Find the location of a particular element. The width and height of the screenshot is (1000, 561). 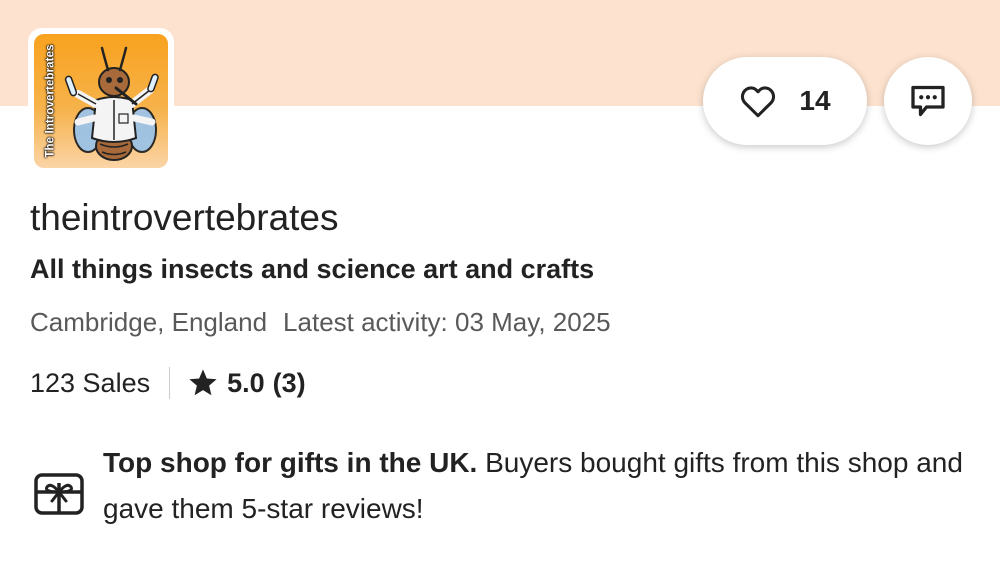

shop-stats: 123 Sales 5.0 (3) is located at coordinates (168, 383).